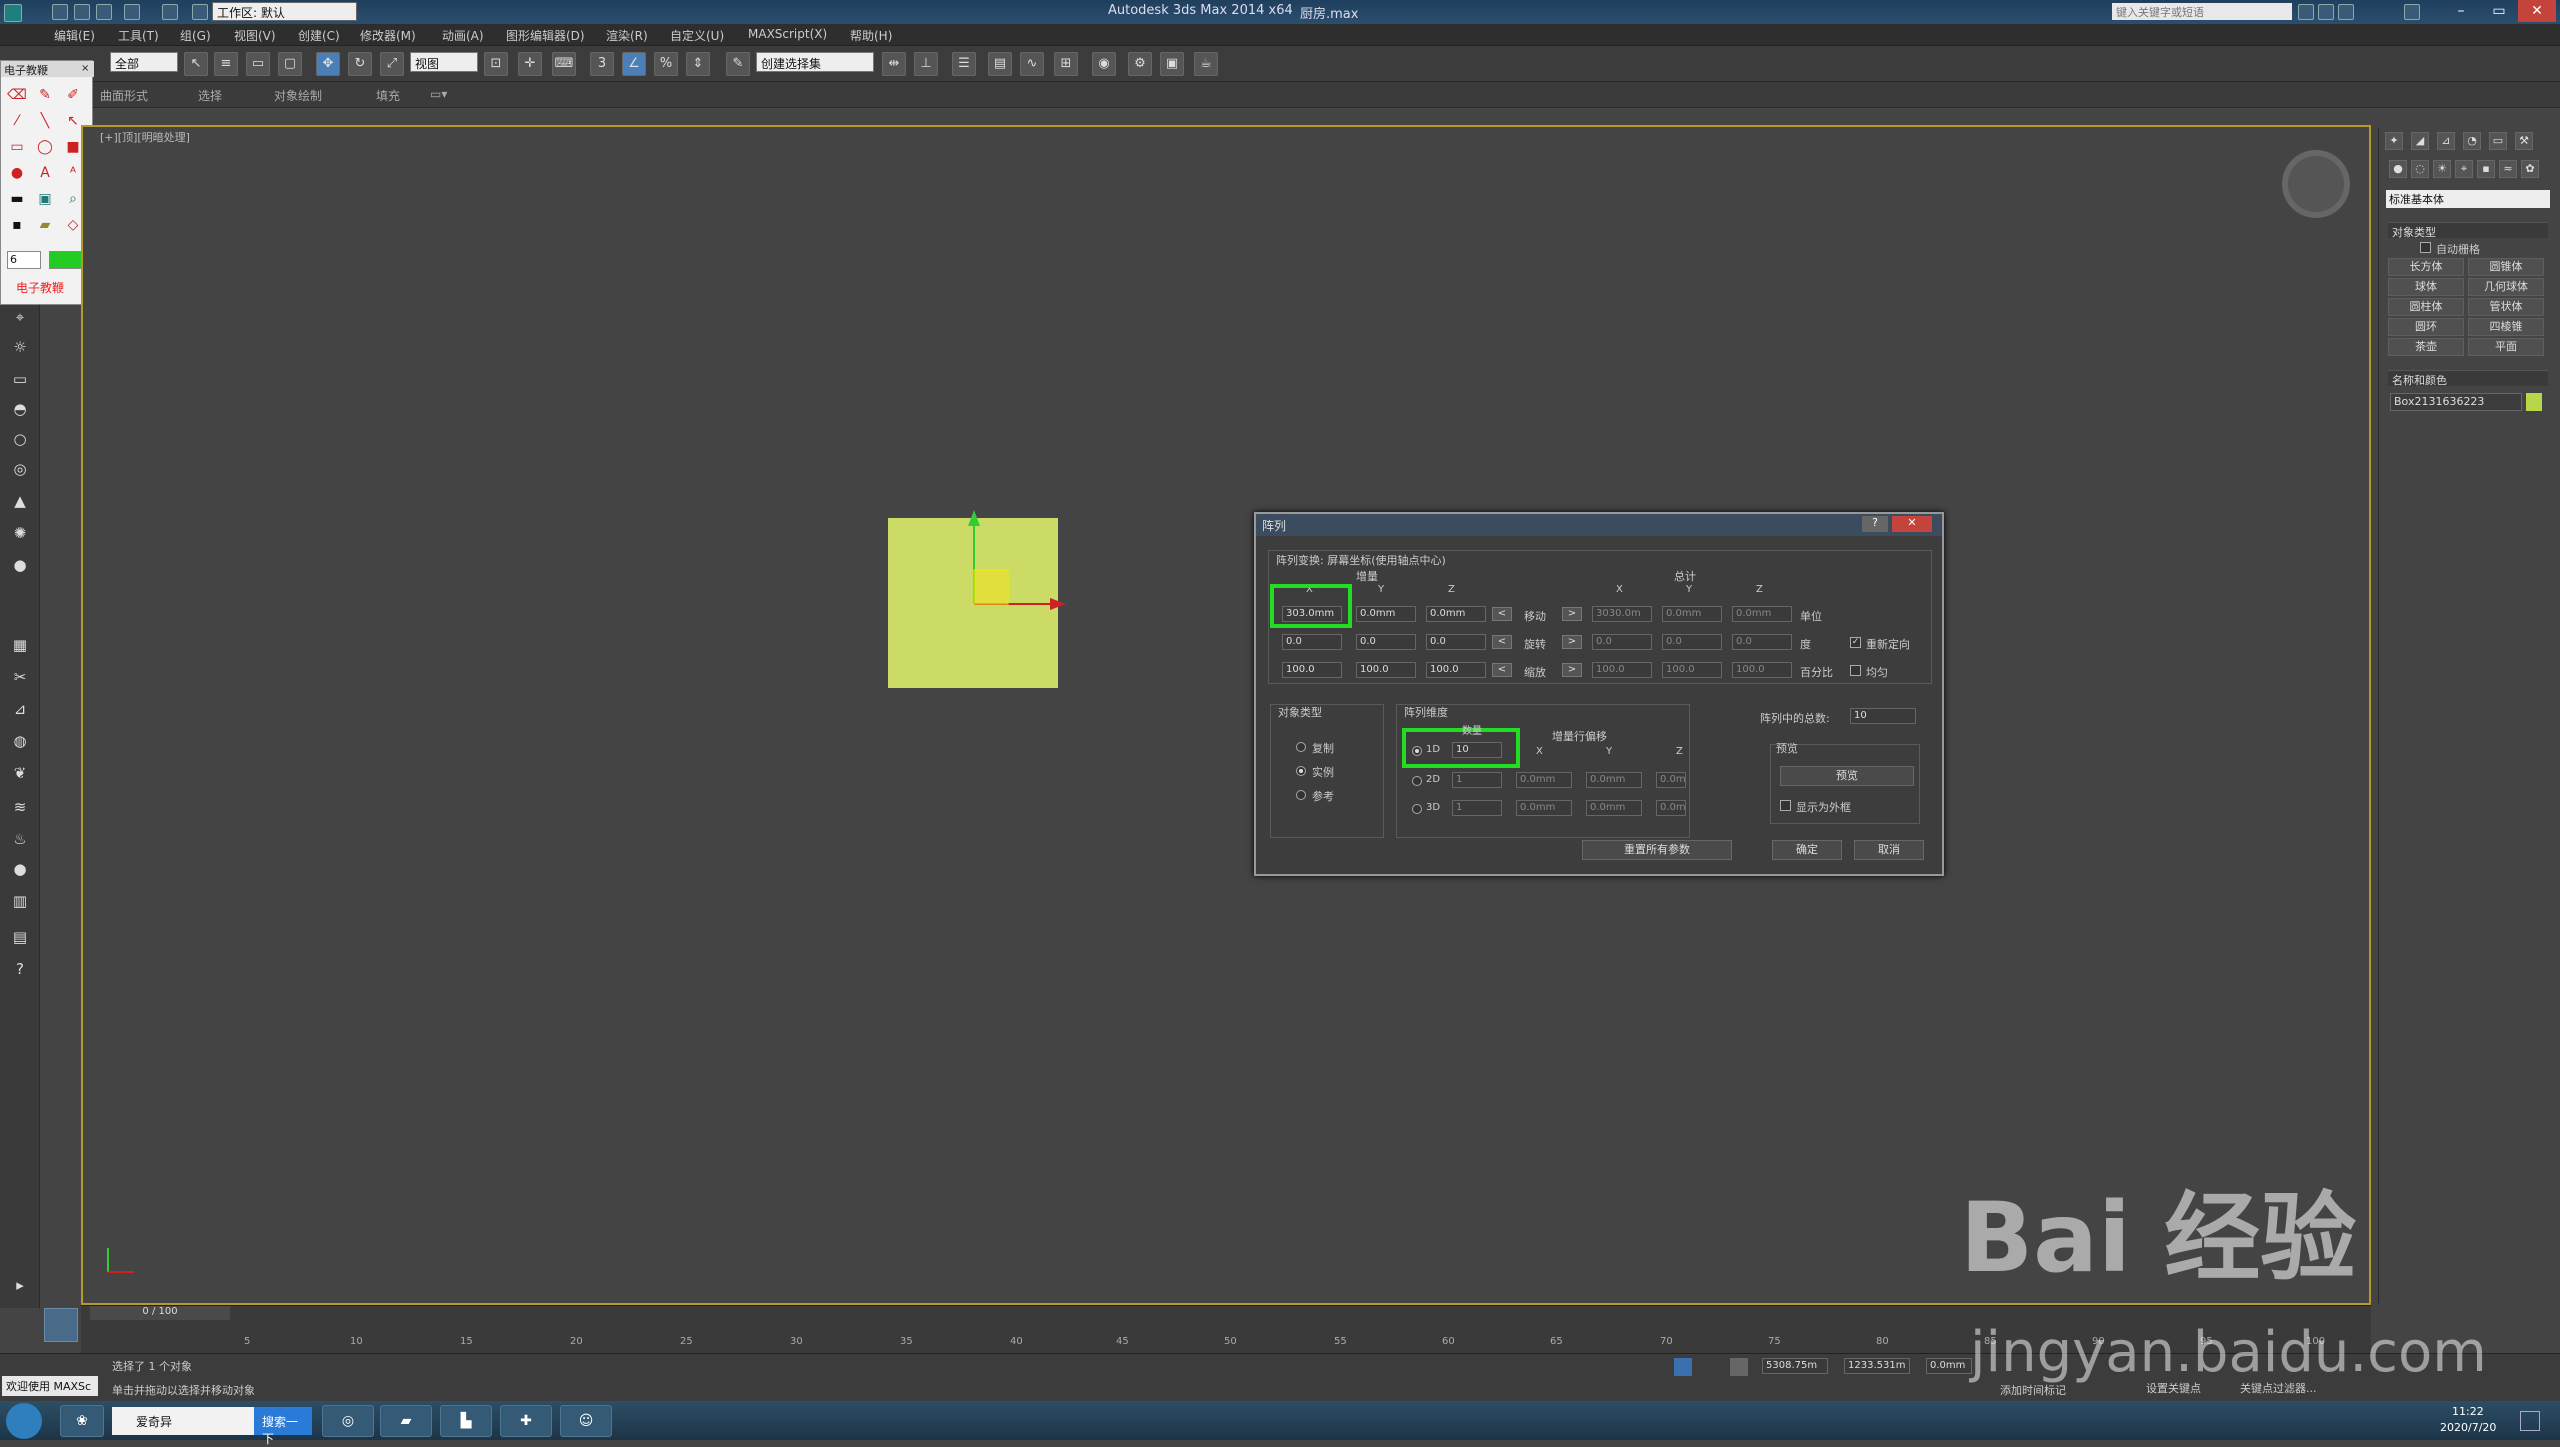 The image size is (2560, 1447). I want to click on font-icon: ᴬ, so click(73, 174).